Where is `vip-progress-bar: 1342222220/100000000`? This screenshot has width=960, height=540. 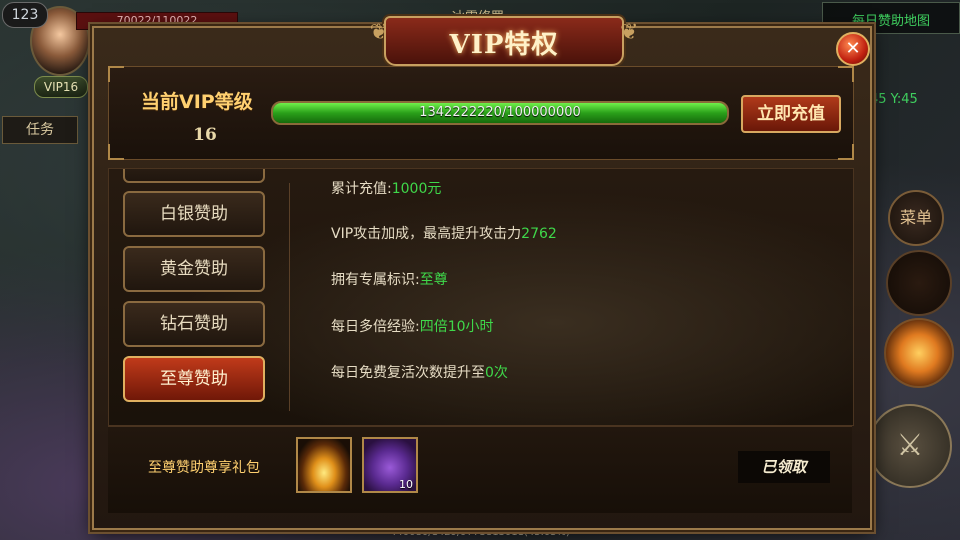 vip-progress-bar: 1342222220/100000000 is located at coordinates (500, 113).